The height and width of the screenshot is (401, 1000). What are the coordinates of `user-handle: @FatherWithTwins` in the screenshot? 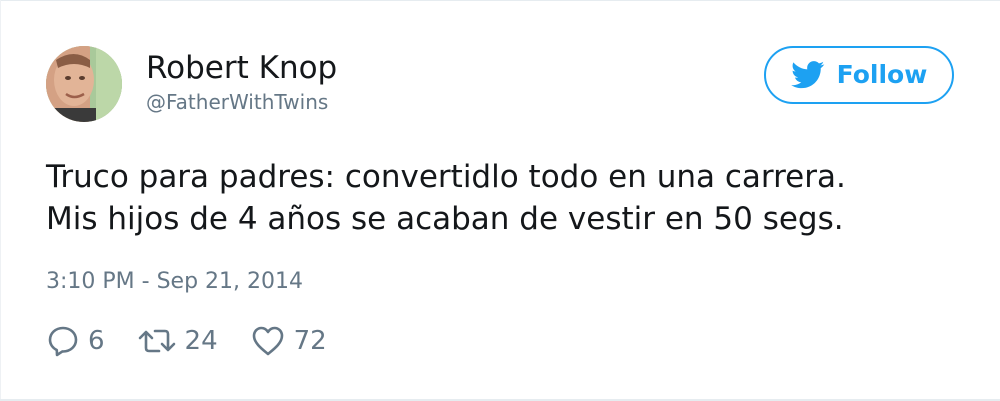 It's located at (237, 102).